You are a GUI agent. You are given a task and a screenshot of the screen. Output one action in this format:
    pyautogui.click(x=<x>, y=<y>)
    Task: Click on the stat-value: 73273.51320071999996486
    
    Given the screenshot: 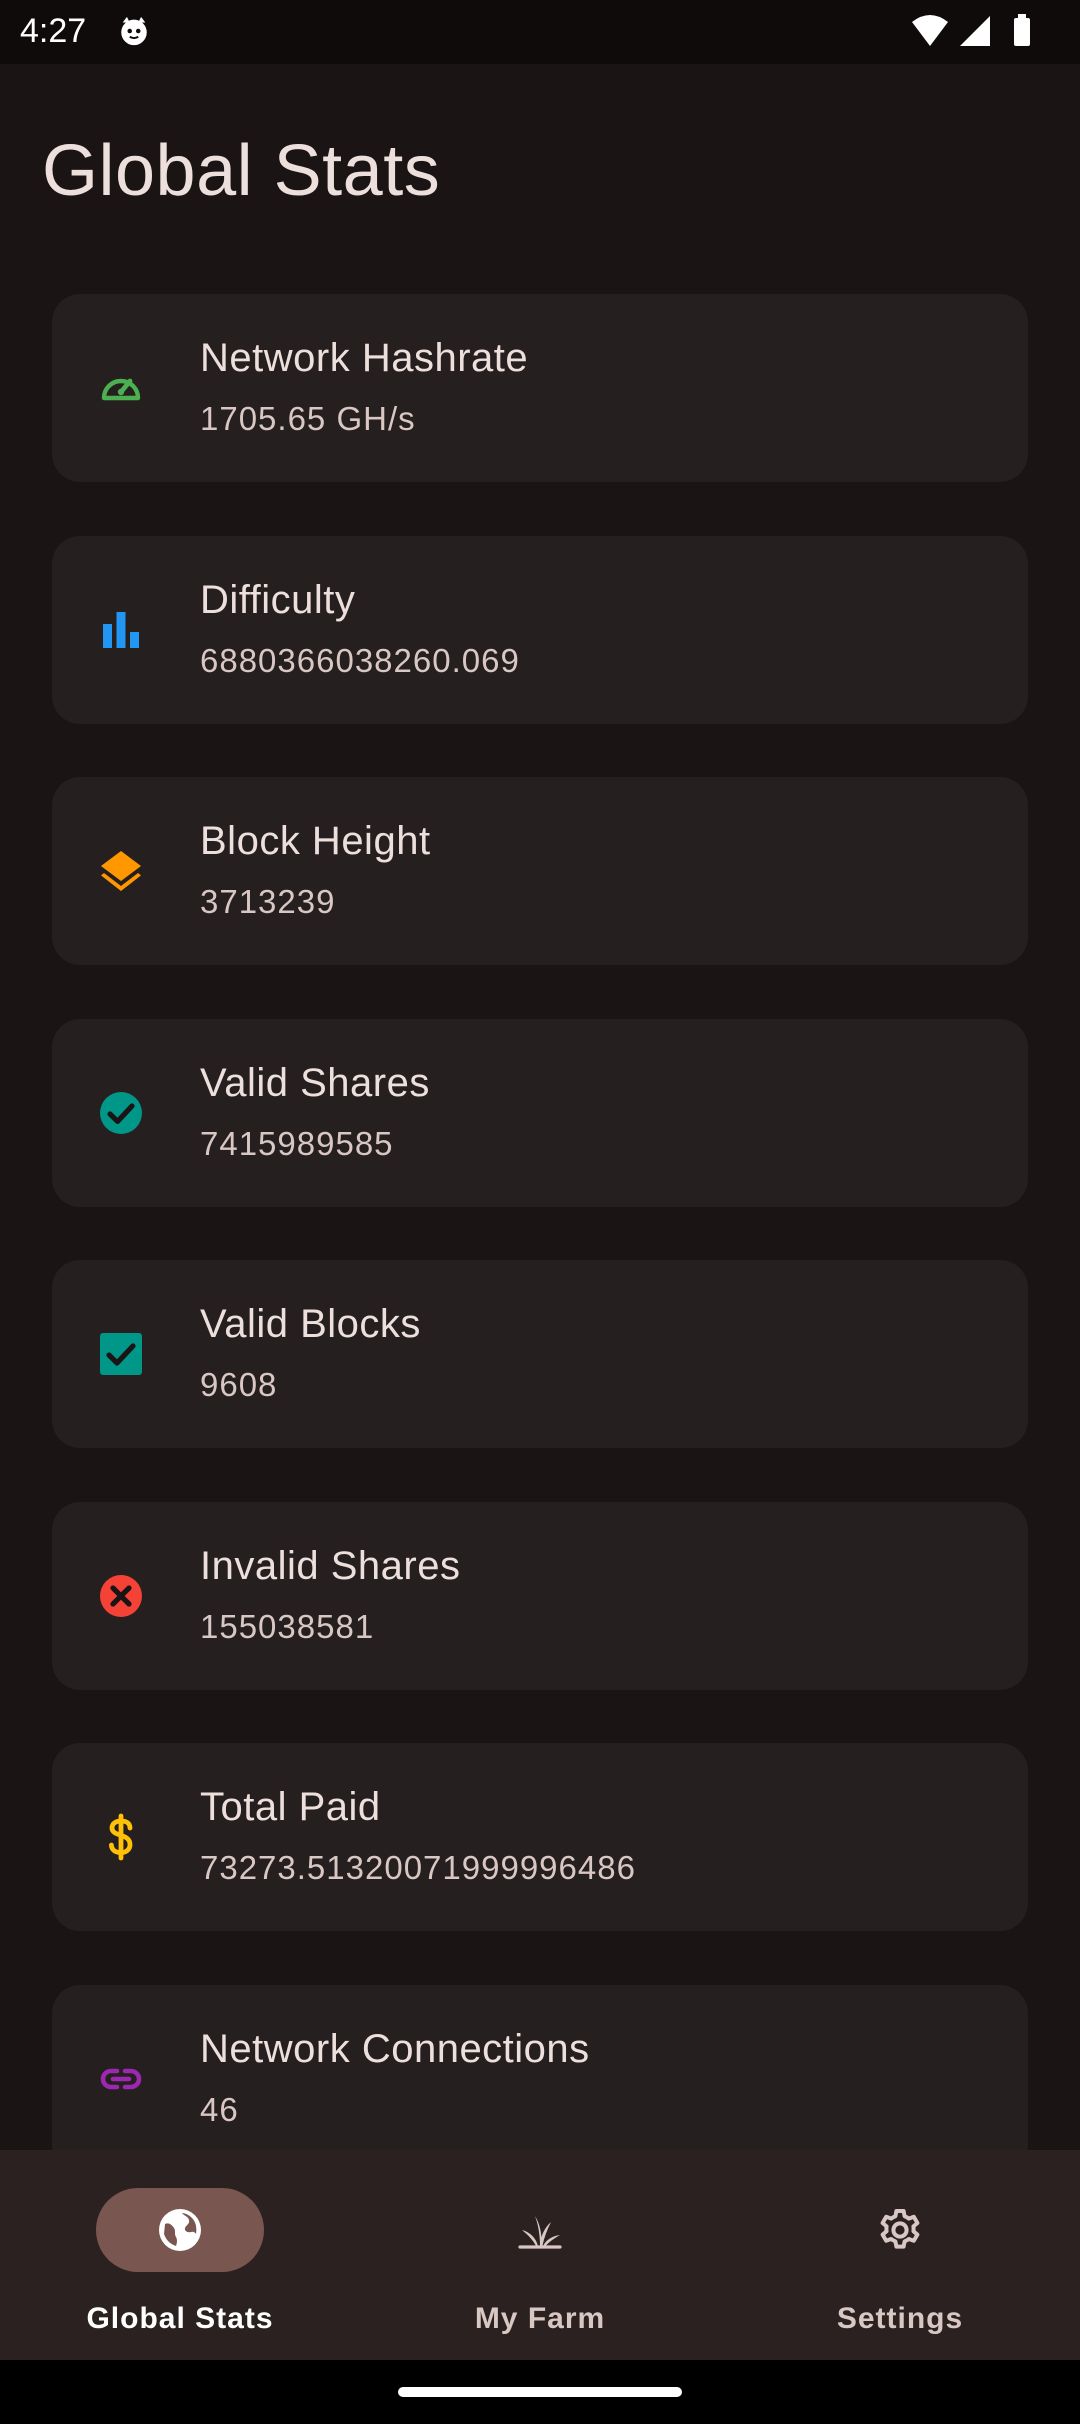 What is the action you would take?
    pyautogui.click(x=418, y=1867)
    